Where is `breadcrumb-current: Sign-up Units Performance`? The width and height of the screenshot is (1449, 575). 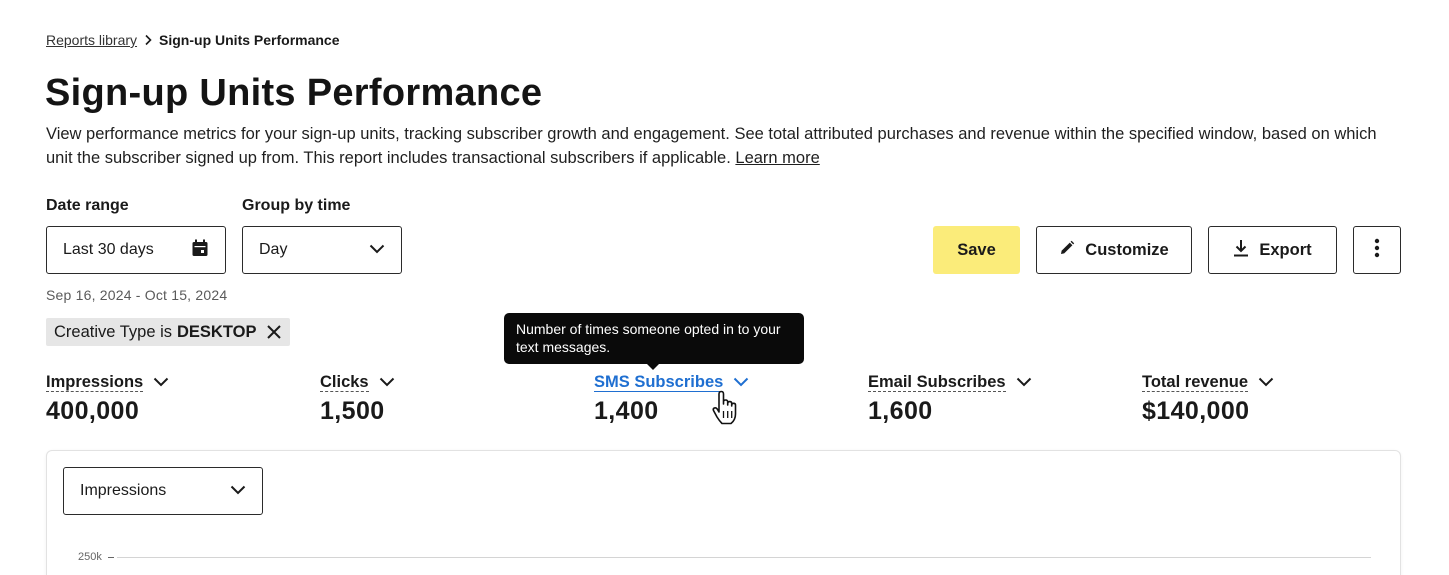 breadcrumb-current: Sign-up Units Performance is located at coordinates (249, 40).